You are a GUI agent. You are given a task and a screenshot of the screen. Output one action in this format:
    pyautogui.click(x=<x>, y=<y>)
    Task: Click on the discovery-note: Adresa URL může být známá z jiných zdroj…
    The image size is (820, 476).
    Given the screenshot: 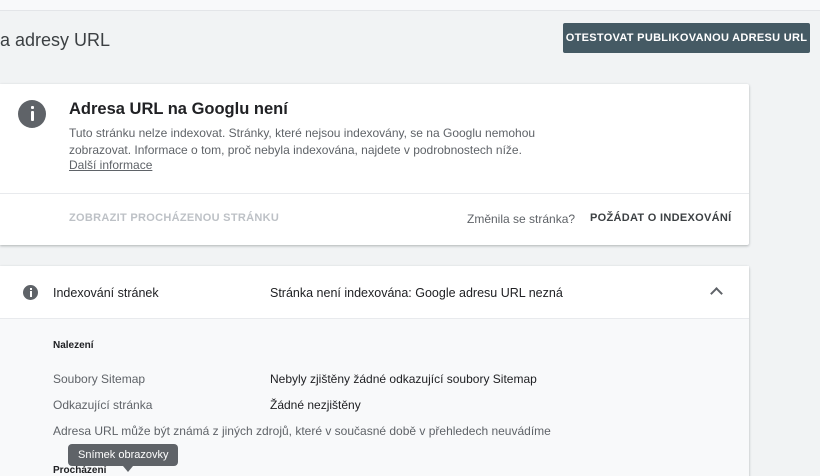 What is the action you would take?
    pyautogui.click(x=302, y=431)
    